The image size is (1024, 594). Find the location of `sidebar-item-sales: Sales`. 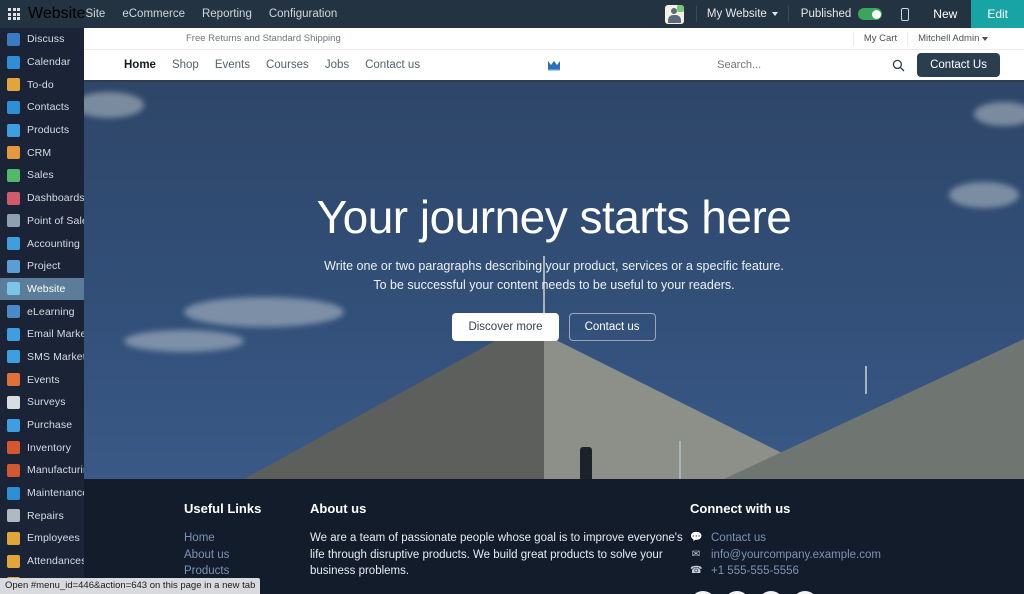

sidebar-item-sales: Sales is located at coordinates (42, 175).